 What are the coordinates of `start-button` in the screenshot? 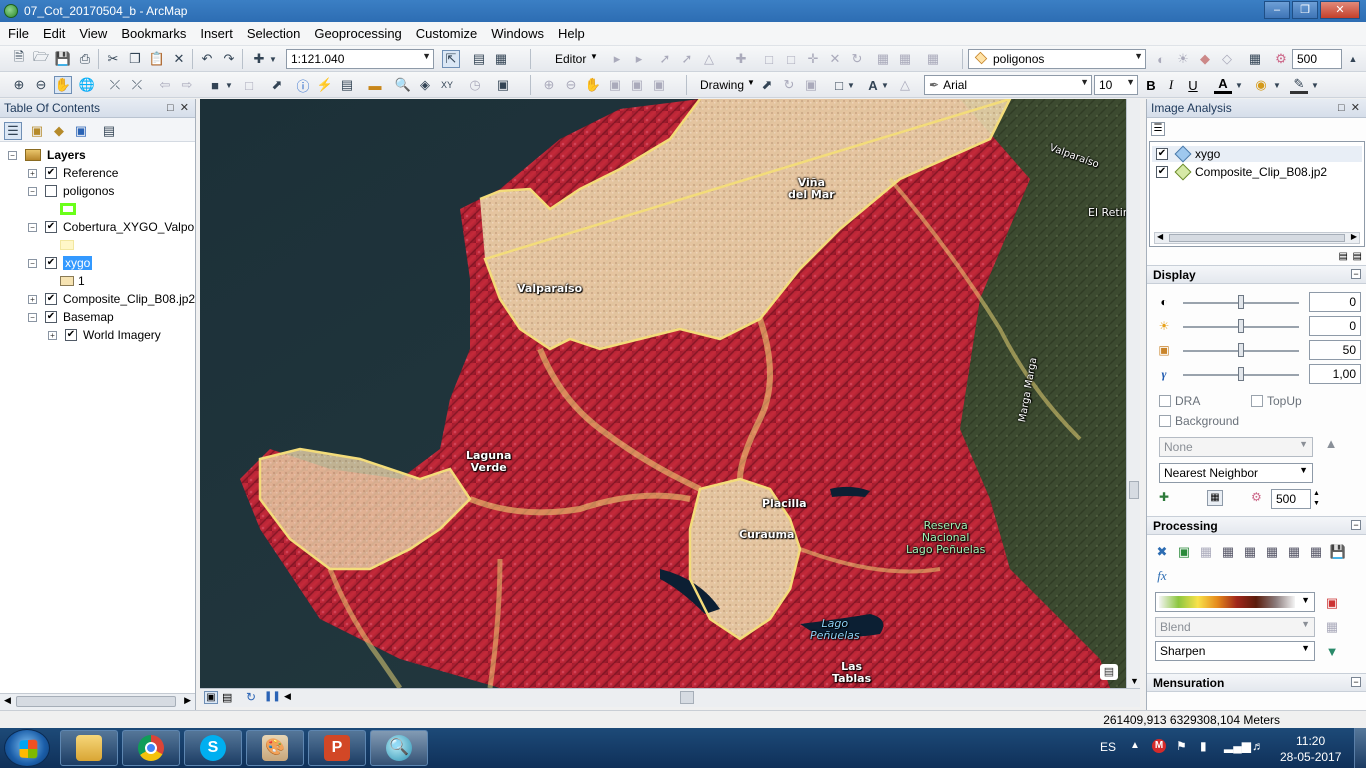 It's located at (27, 748).